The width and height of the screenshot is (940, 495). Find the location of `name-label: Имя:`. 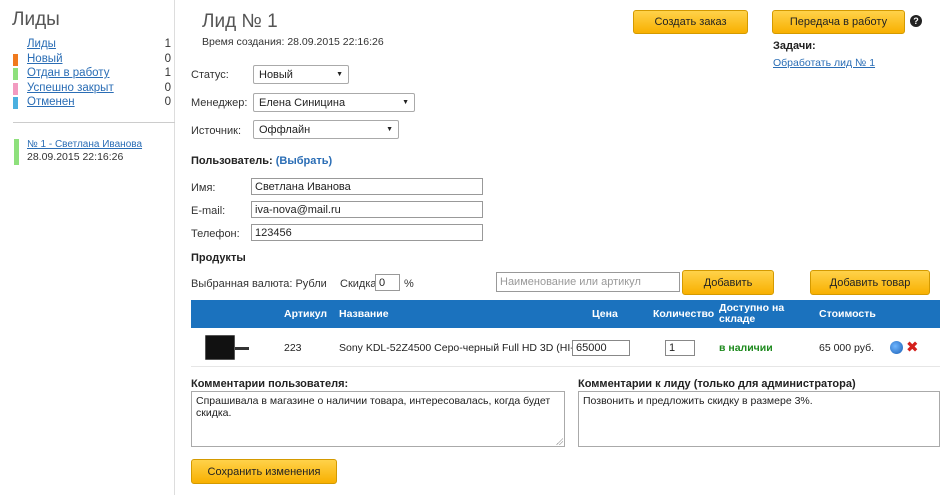

name-label: Имя: is located at coordinates (203, 188).